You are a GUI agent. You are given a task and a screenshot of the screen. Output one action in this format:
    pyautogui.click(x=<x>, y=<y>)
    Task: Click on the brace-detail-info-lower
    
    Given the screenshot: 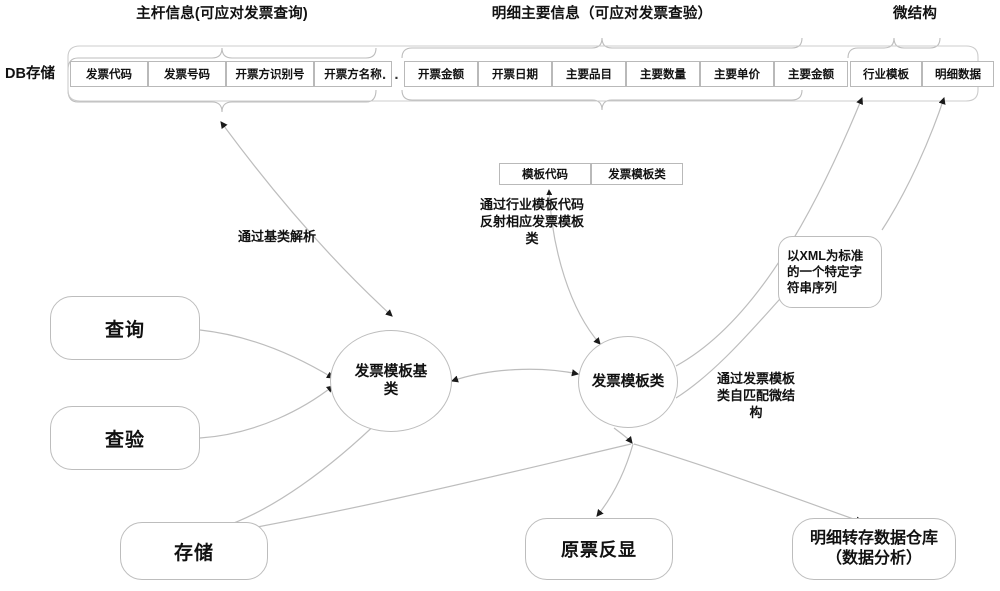 What is the action you would take?
    pyautogui.click(x=602, y=100)
    